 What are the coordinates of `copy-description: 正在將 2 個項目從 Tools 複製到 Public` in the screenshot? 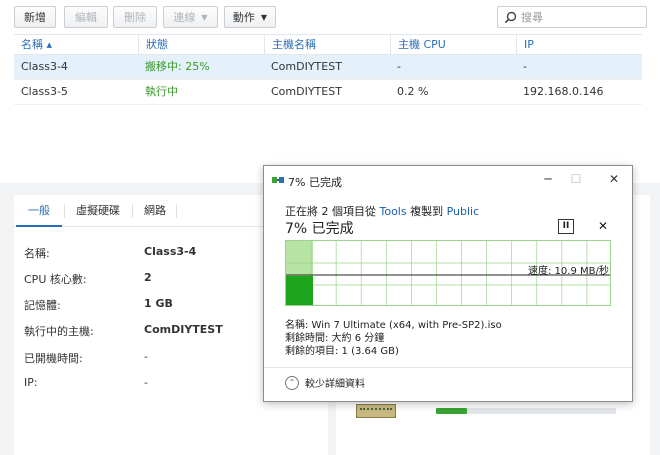 It's located at (382, 211).